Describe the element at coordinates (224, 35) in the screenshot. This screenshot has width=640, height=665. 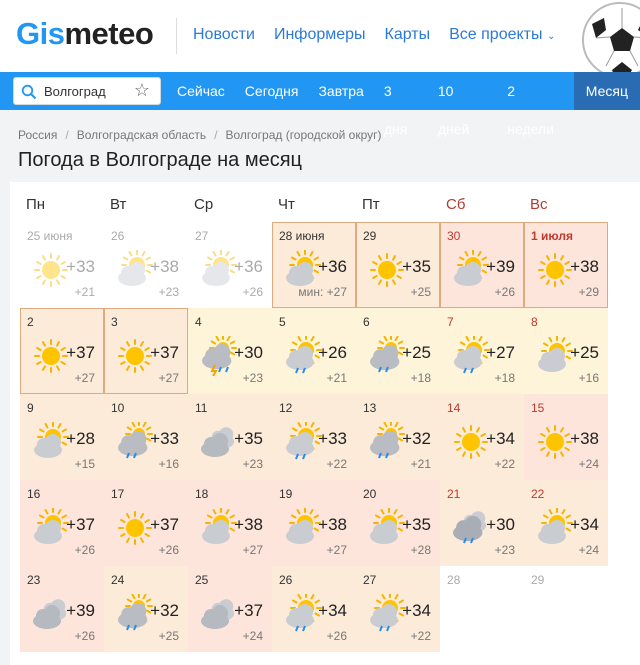
I see `nav-news: Новости` at that location.